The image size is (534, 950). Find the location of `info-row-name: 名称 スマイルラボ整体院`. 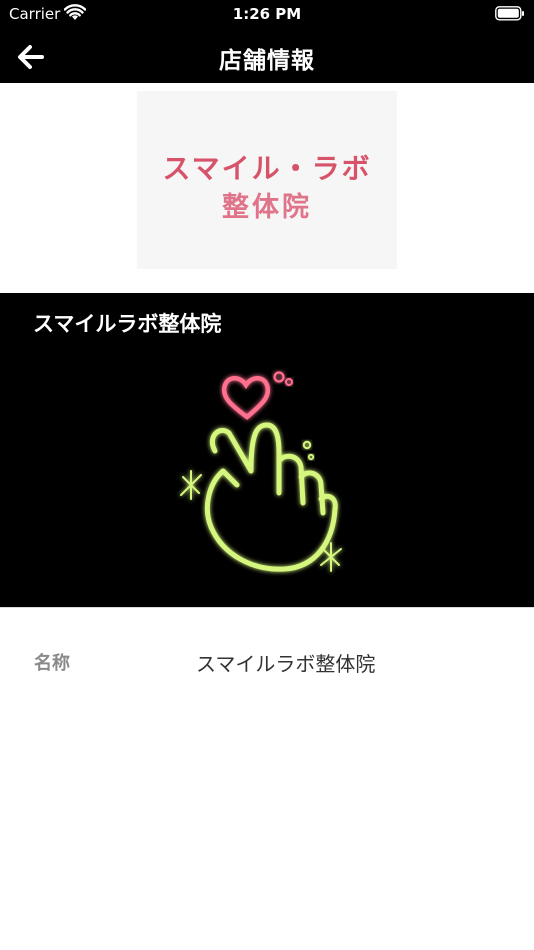

info-row-name: 名称 スマイルラボ整体院 is located at coordinates (267, 660).